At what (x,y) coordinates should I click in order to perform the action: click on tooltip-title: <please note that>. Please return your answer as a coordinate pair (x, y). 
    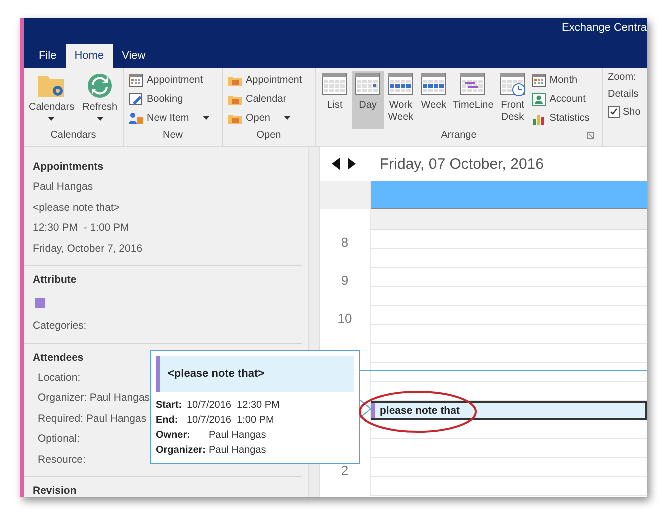
    Looking at the image, I should click on (216, 374).